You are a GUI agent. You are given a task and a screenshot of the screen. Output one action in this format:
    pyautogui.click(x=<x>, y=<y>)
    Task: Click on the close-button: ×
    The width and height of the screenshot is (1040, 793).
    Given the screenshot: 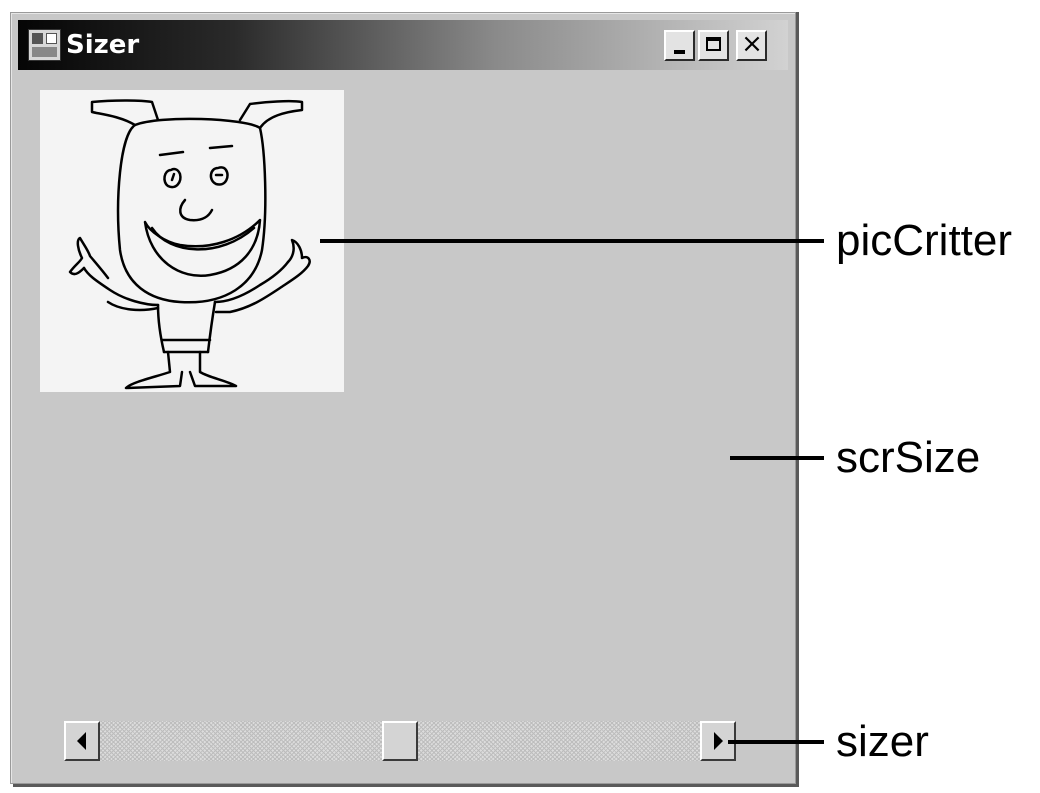 What is the action you would take?
    pyautogui.click(x=751, y=45)
    